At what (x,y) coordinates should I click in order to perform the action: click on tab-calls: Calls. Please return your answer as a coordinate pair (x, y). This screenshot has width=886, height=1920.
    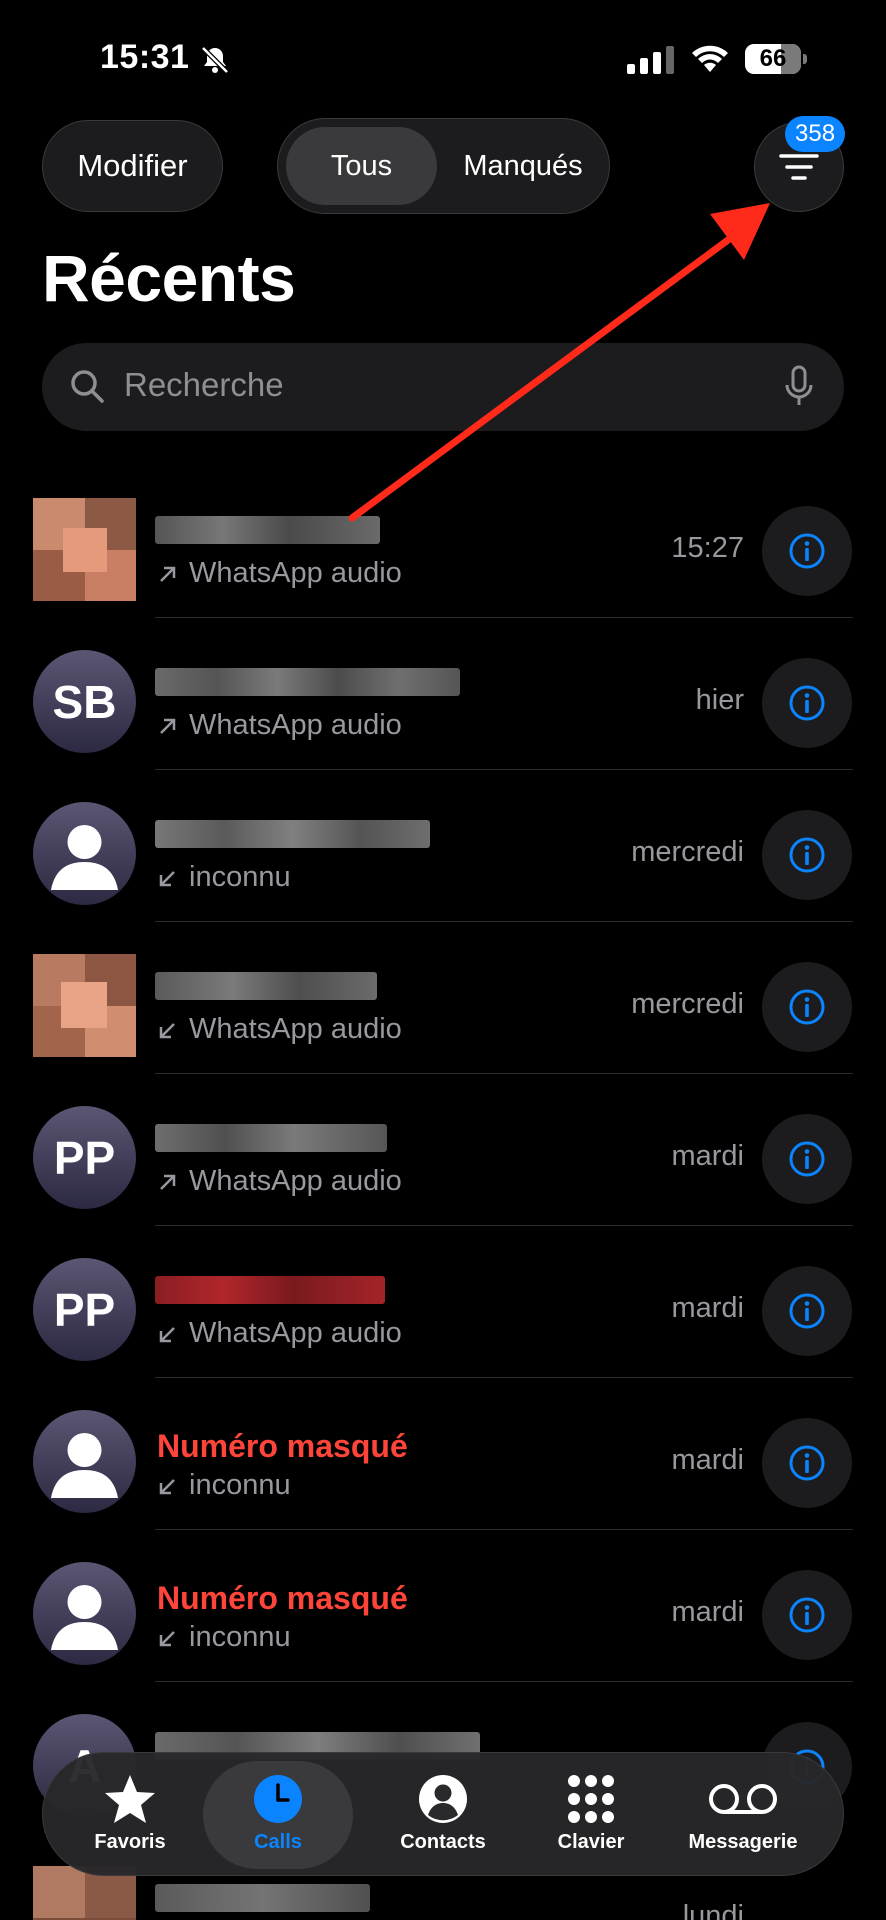
    Looking at the image, I should click on (278, 1815).